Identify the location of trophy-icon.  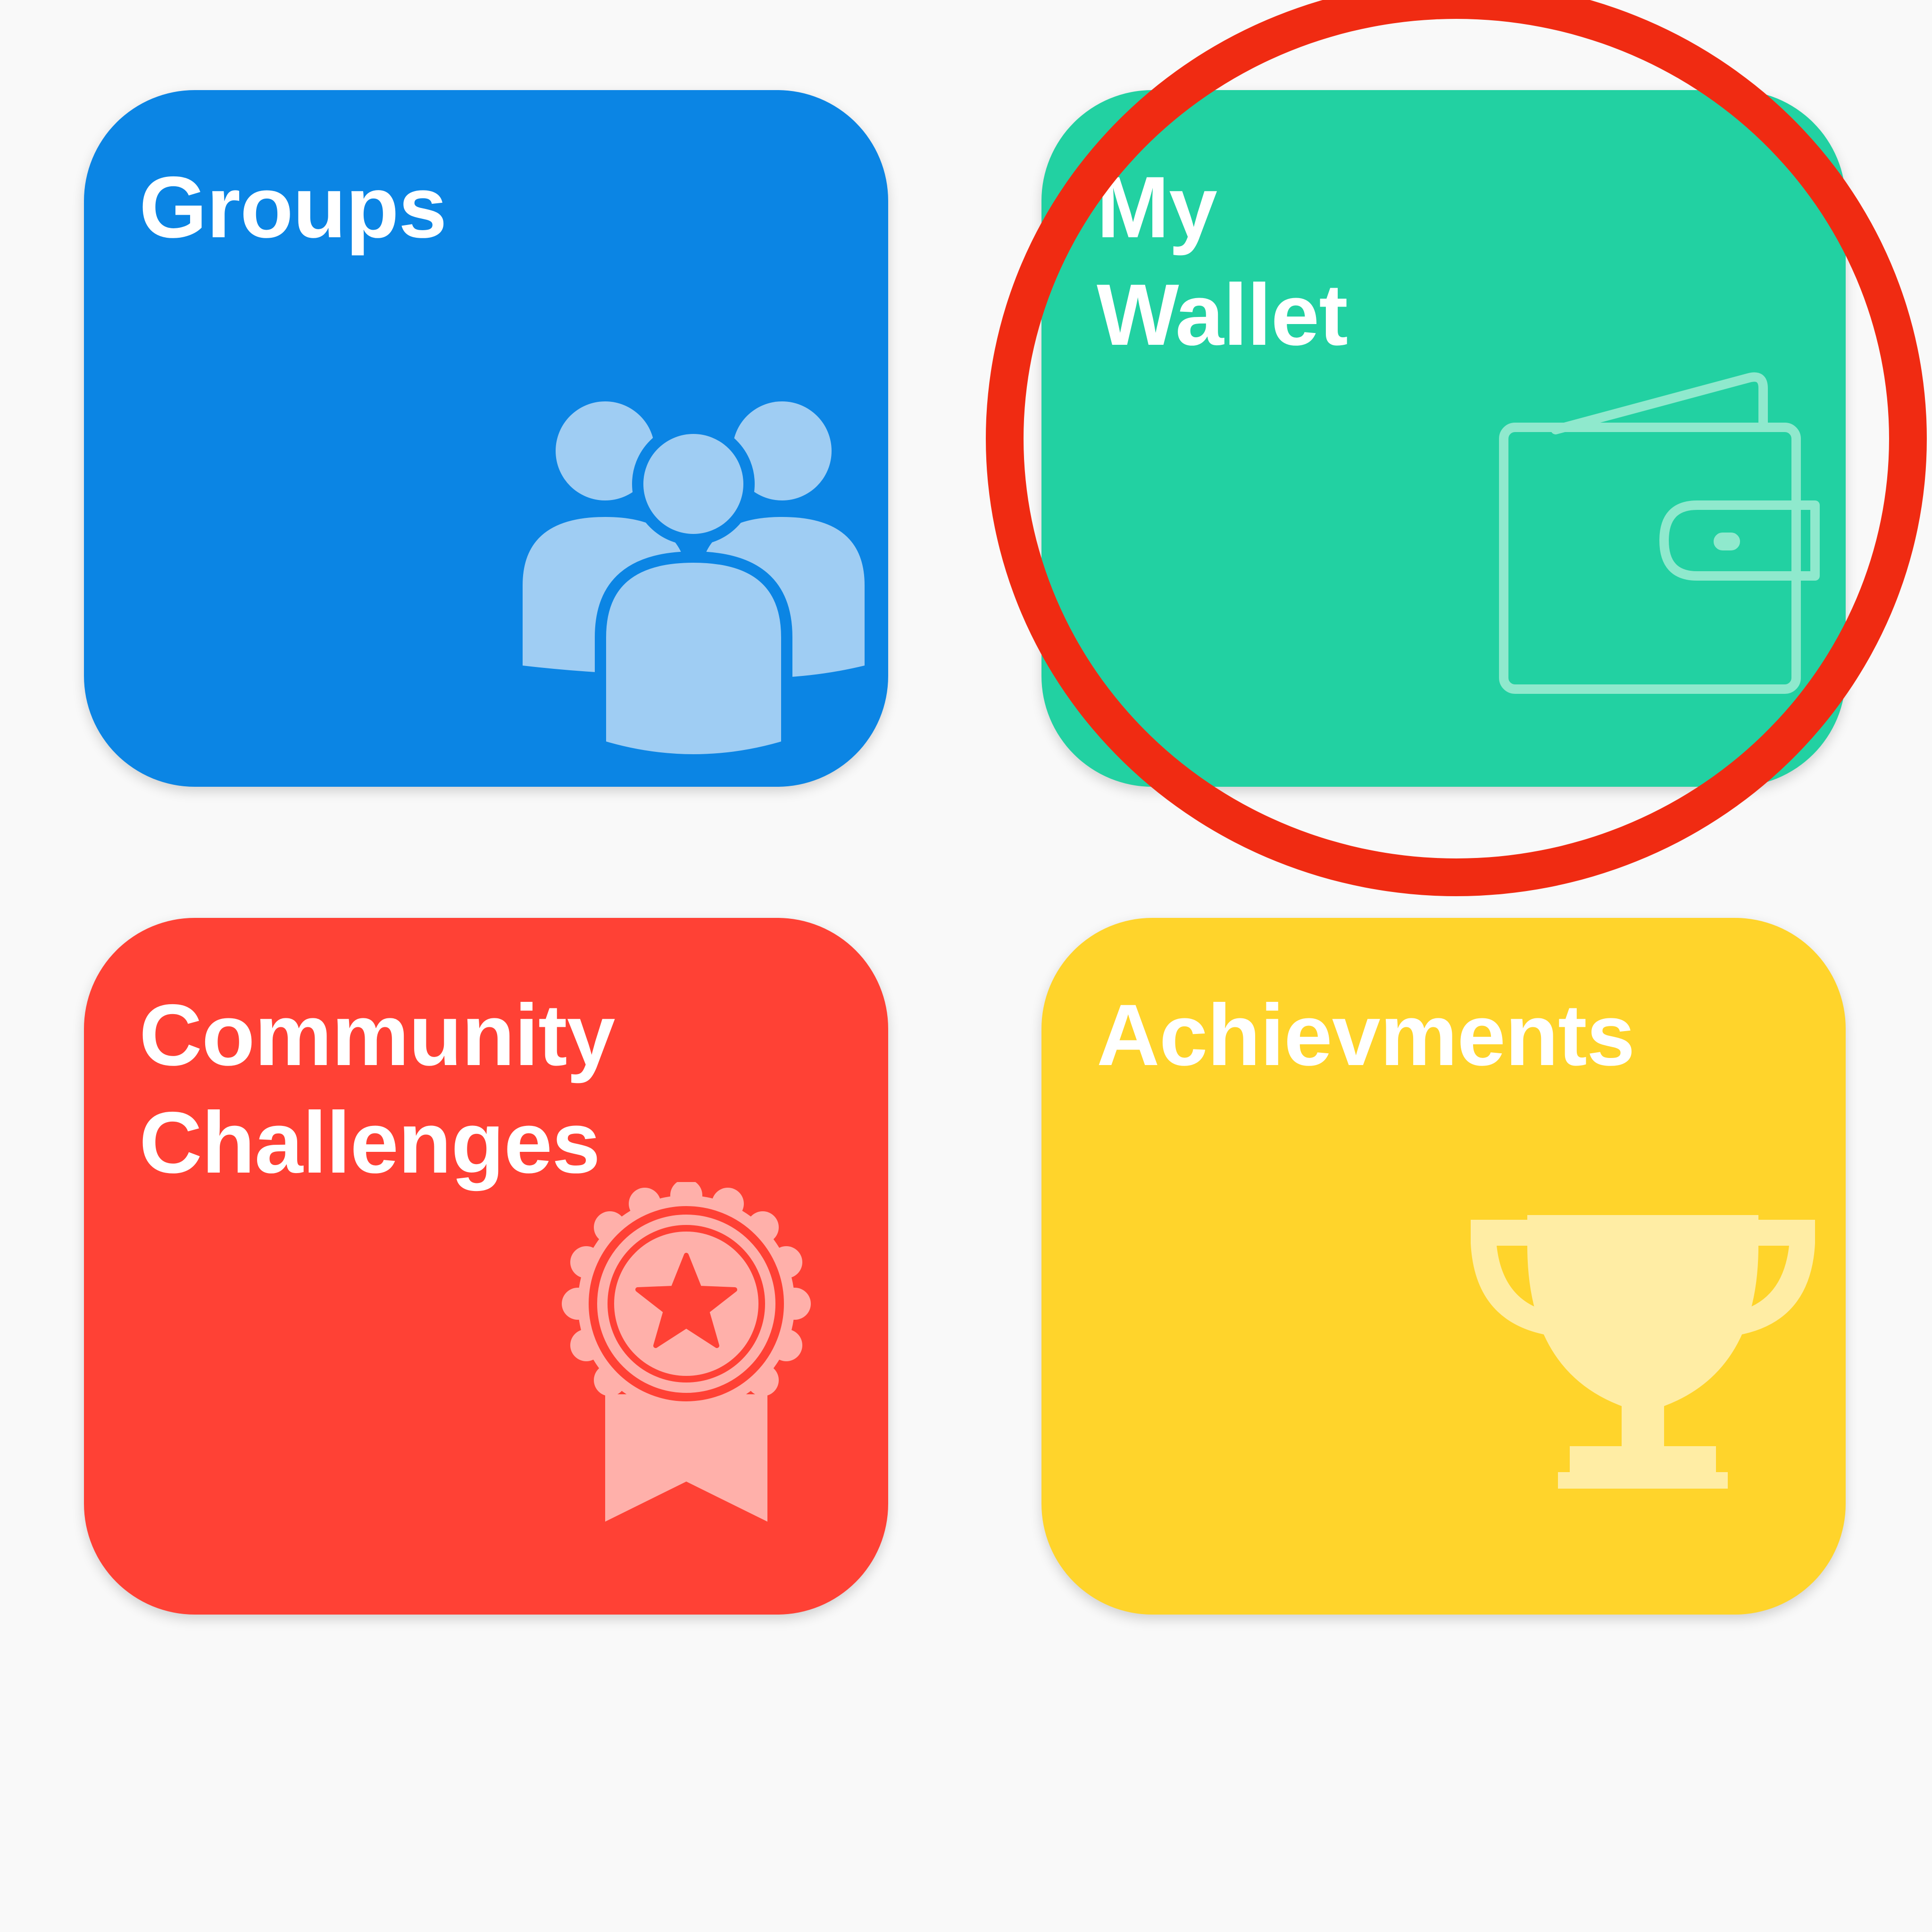
(1643, 1352).